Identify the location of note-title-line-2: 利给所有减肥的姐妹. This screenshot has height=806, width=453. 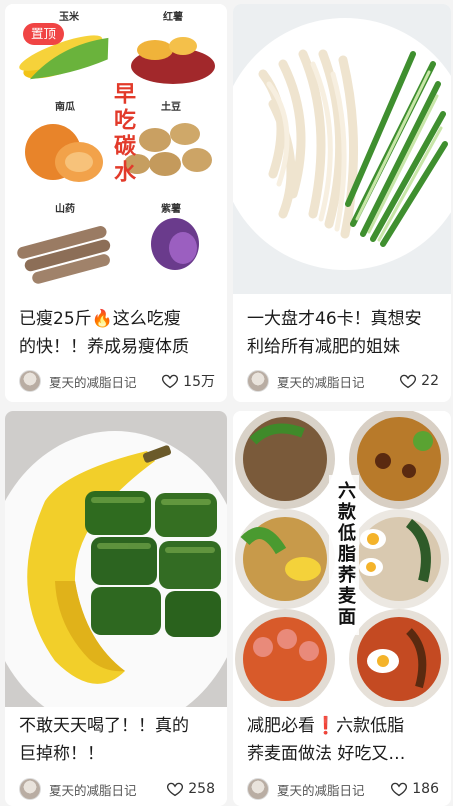
(323, 347).